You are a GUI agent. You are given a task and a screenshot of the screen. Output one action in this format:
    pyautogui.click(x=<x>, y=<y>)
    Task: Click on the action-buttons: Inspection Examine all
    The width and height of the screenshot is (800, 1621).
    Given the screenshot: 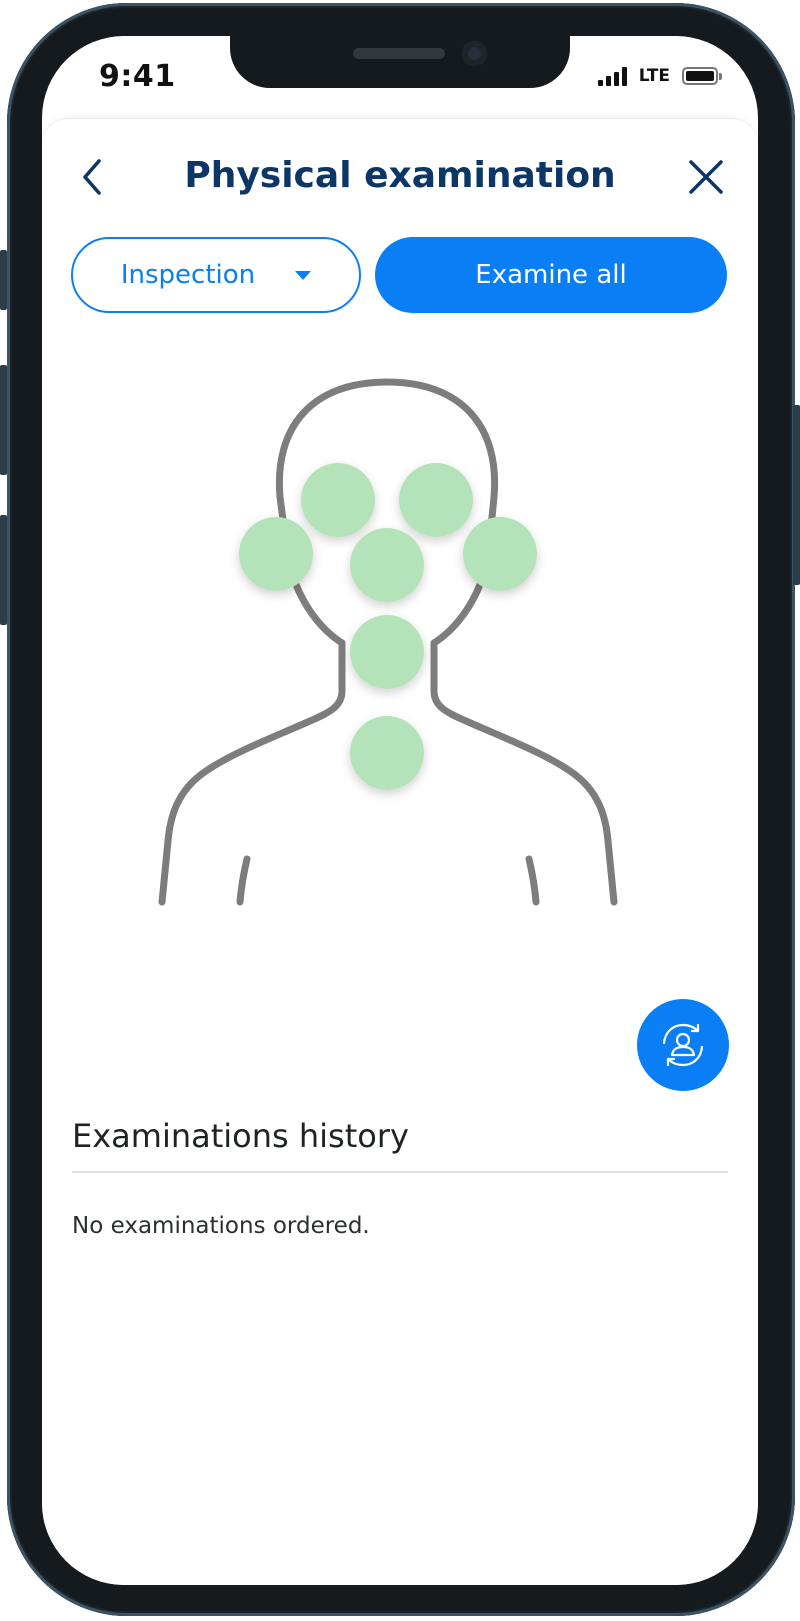 What is the action you would take?
    pyautogui.click(x=399, y=275)
    